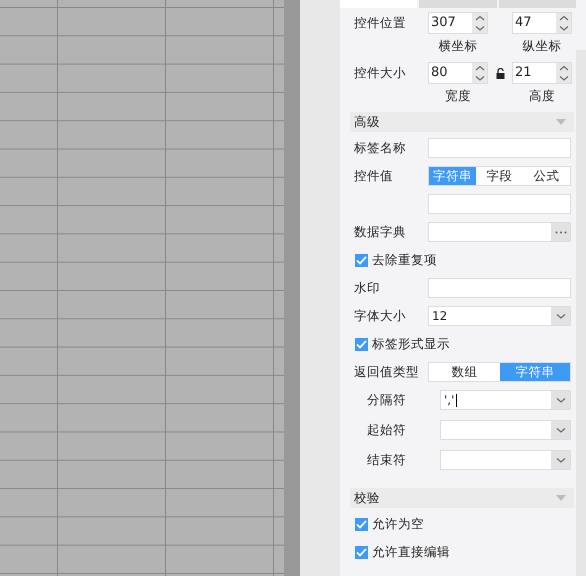 This screenshot has height=576, width=586. What do you see at coordinates (386, 430) in the screenshot?
I see `field-label: 起始符` at bounding box center [386, 430].